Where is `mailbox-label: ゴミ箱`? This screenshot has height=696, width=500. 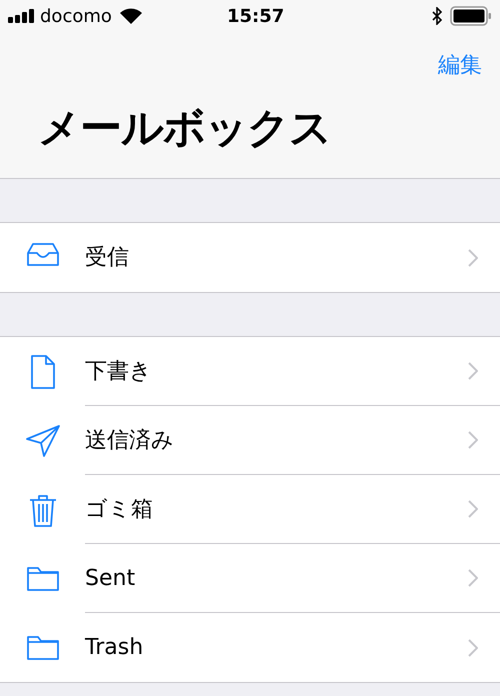 mailbox-label: ゴミ箱 is located at coordinates (119, 510).